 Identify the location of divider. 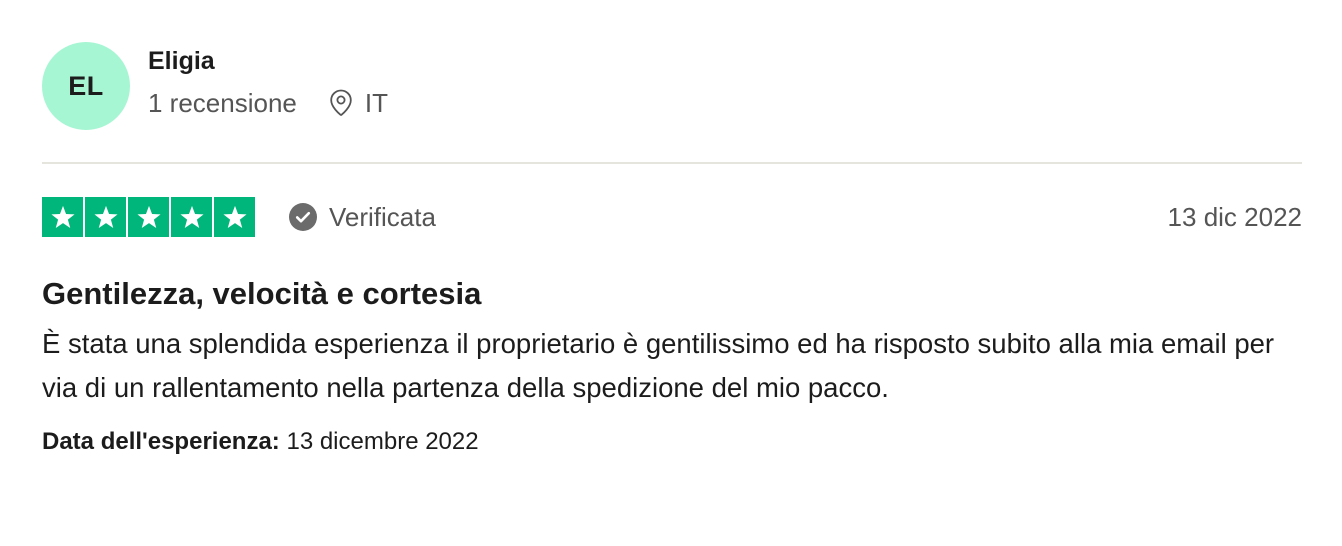
(672, 163).